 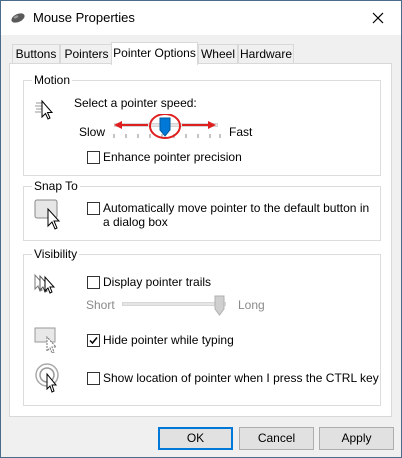 What do you see at coordinates (356, 438) in the screenshot?
I see `apply-button: Apply` at bounding box center [356, 438].